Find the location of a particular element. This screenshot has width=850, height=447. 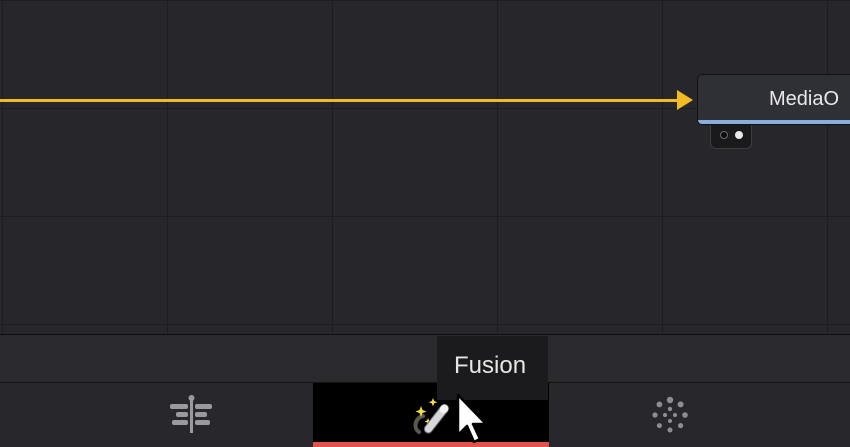

tooltip: Fusion is located at coordinates (492, 368).